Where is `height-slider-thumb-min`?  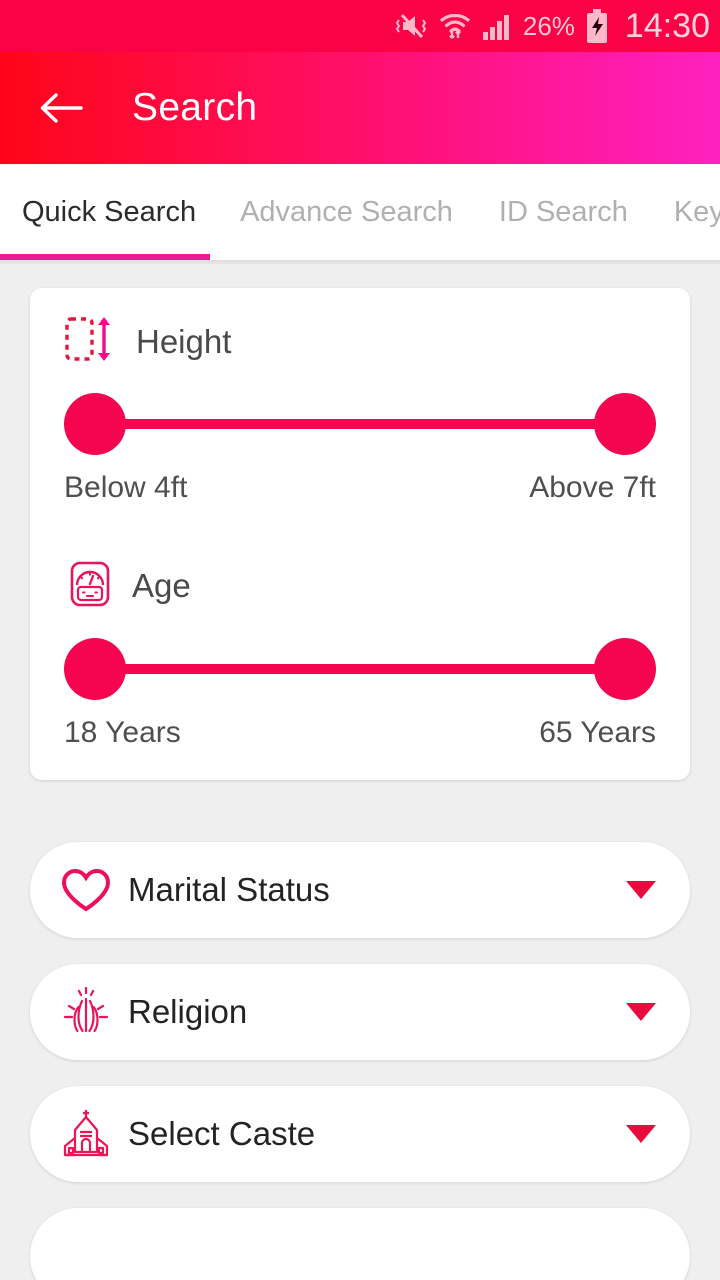 height-slider-thumb-min is located at coordinates (95, 424).